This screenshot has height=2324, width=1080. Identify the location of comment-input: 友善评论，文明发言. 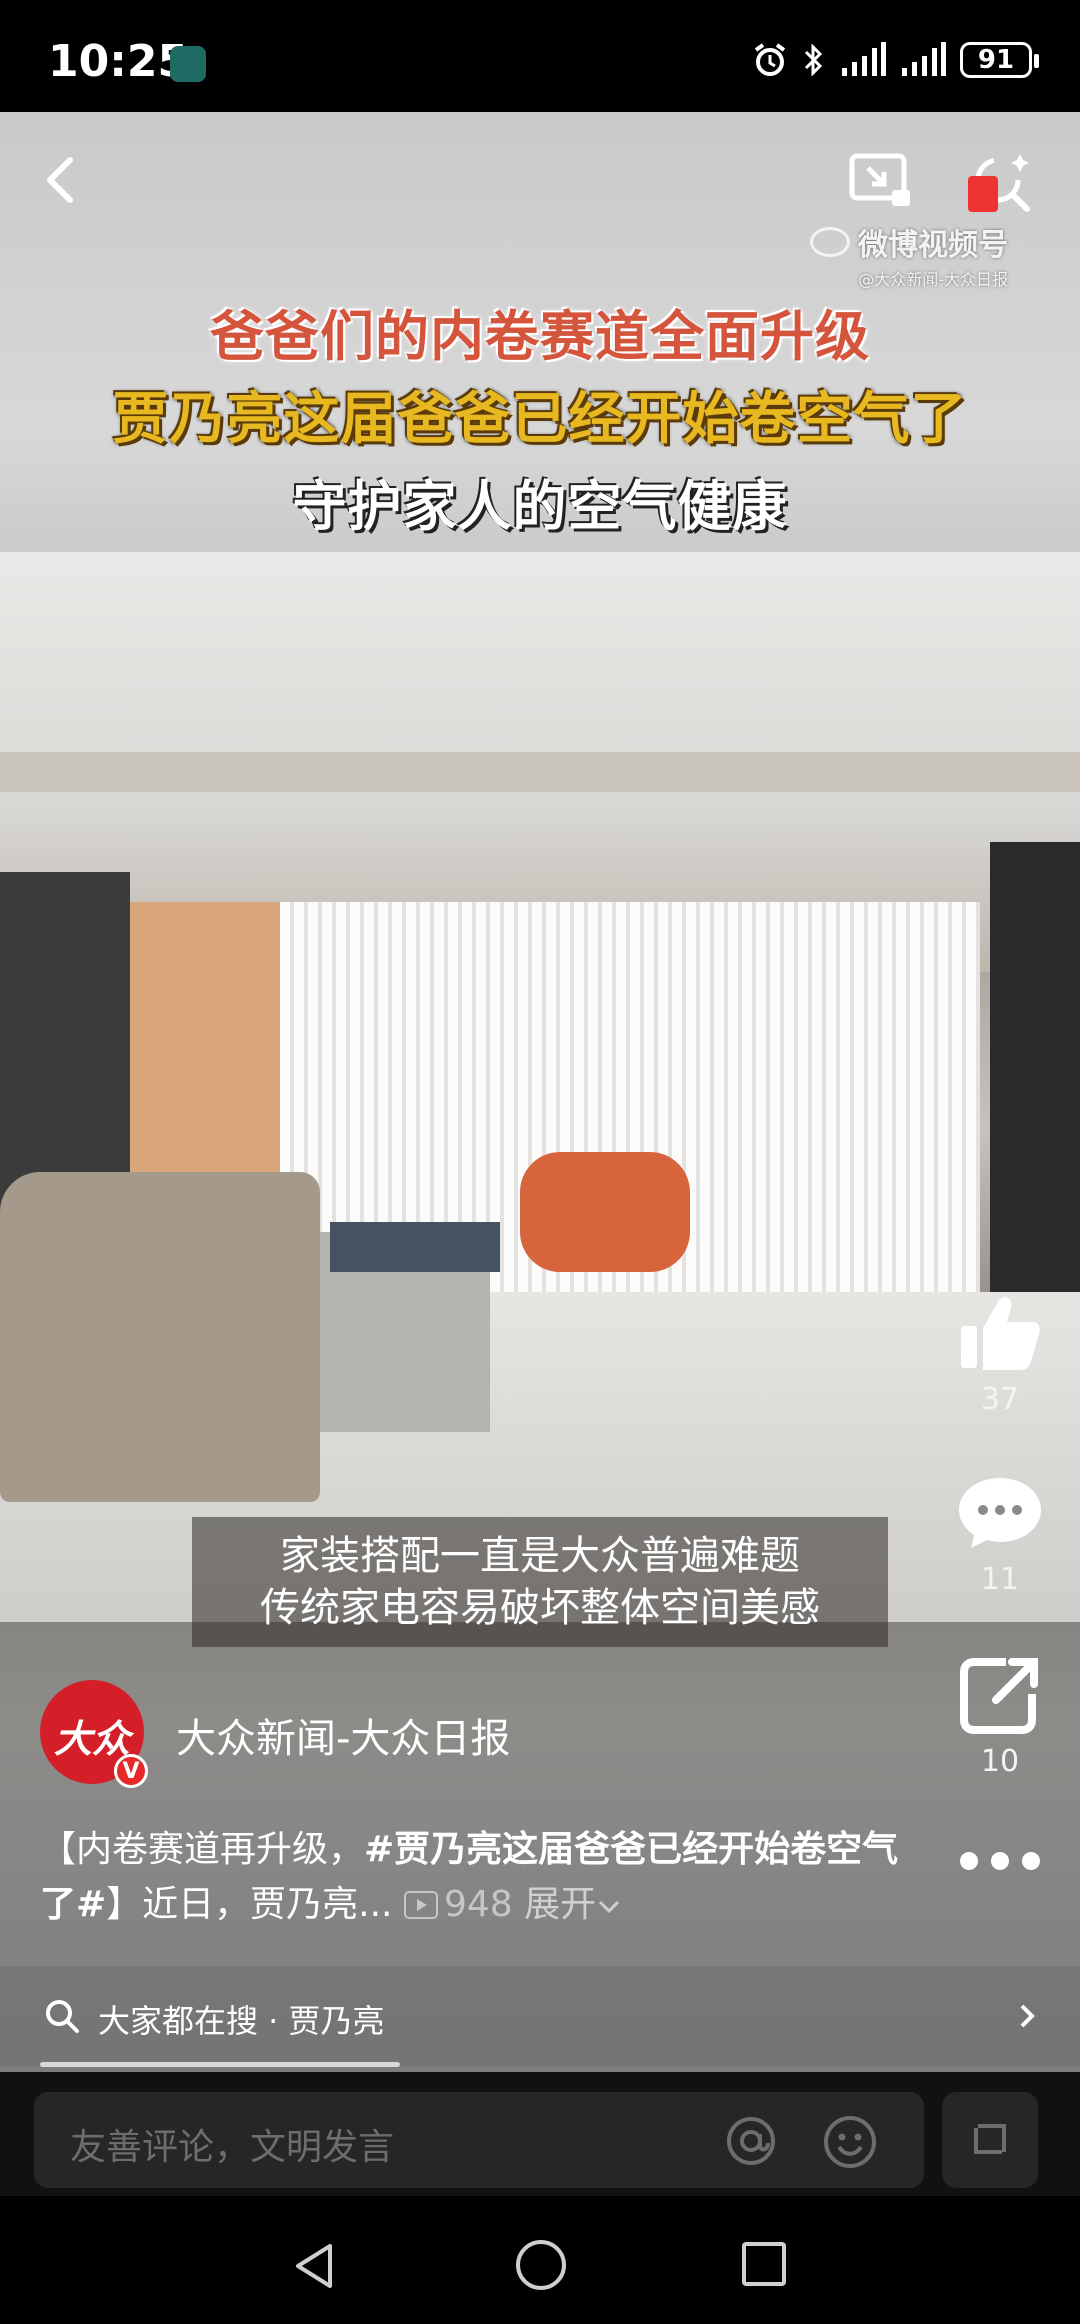
(479, 2140).